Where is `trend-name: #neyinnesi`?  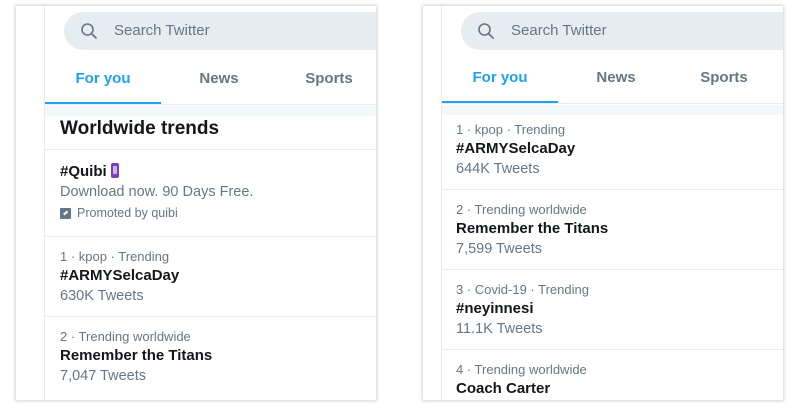
trend-name: #neyinnesi is located at coordinates (495, 308).